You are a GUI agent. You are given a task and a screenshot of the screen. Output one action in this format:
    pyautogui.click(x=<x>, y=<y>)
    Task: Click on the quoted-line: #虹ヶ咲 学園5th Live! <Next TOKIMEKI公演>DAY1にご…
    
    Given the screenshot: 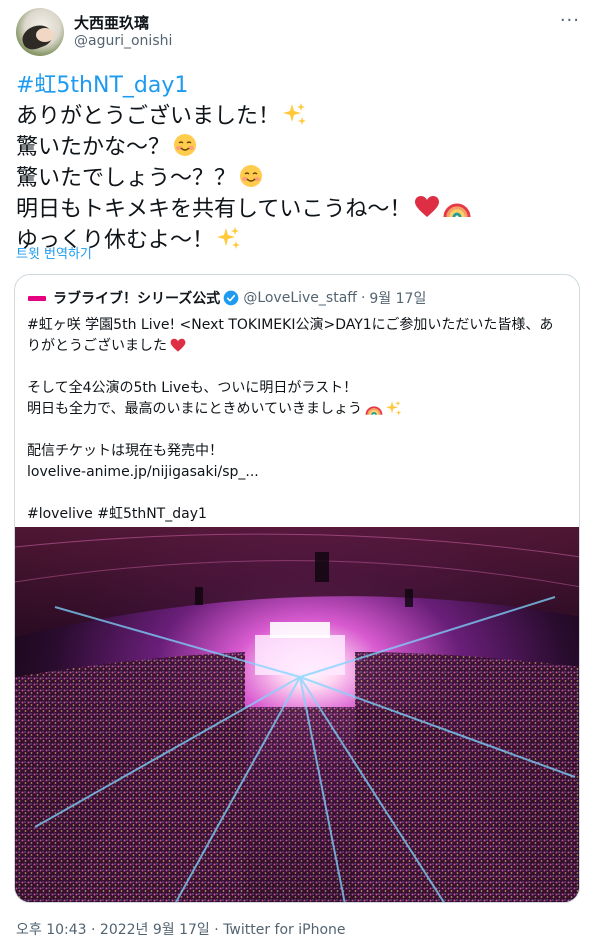 What is the action you would take?
    pyautogui.click(x=290, y=325)
    